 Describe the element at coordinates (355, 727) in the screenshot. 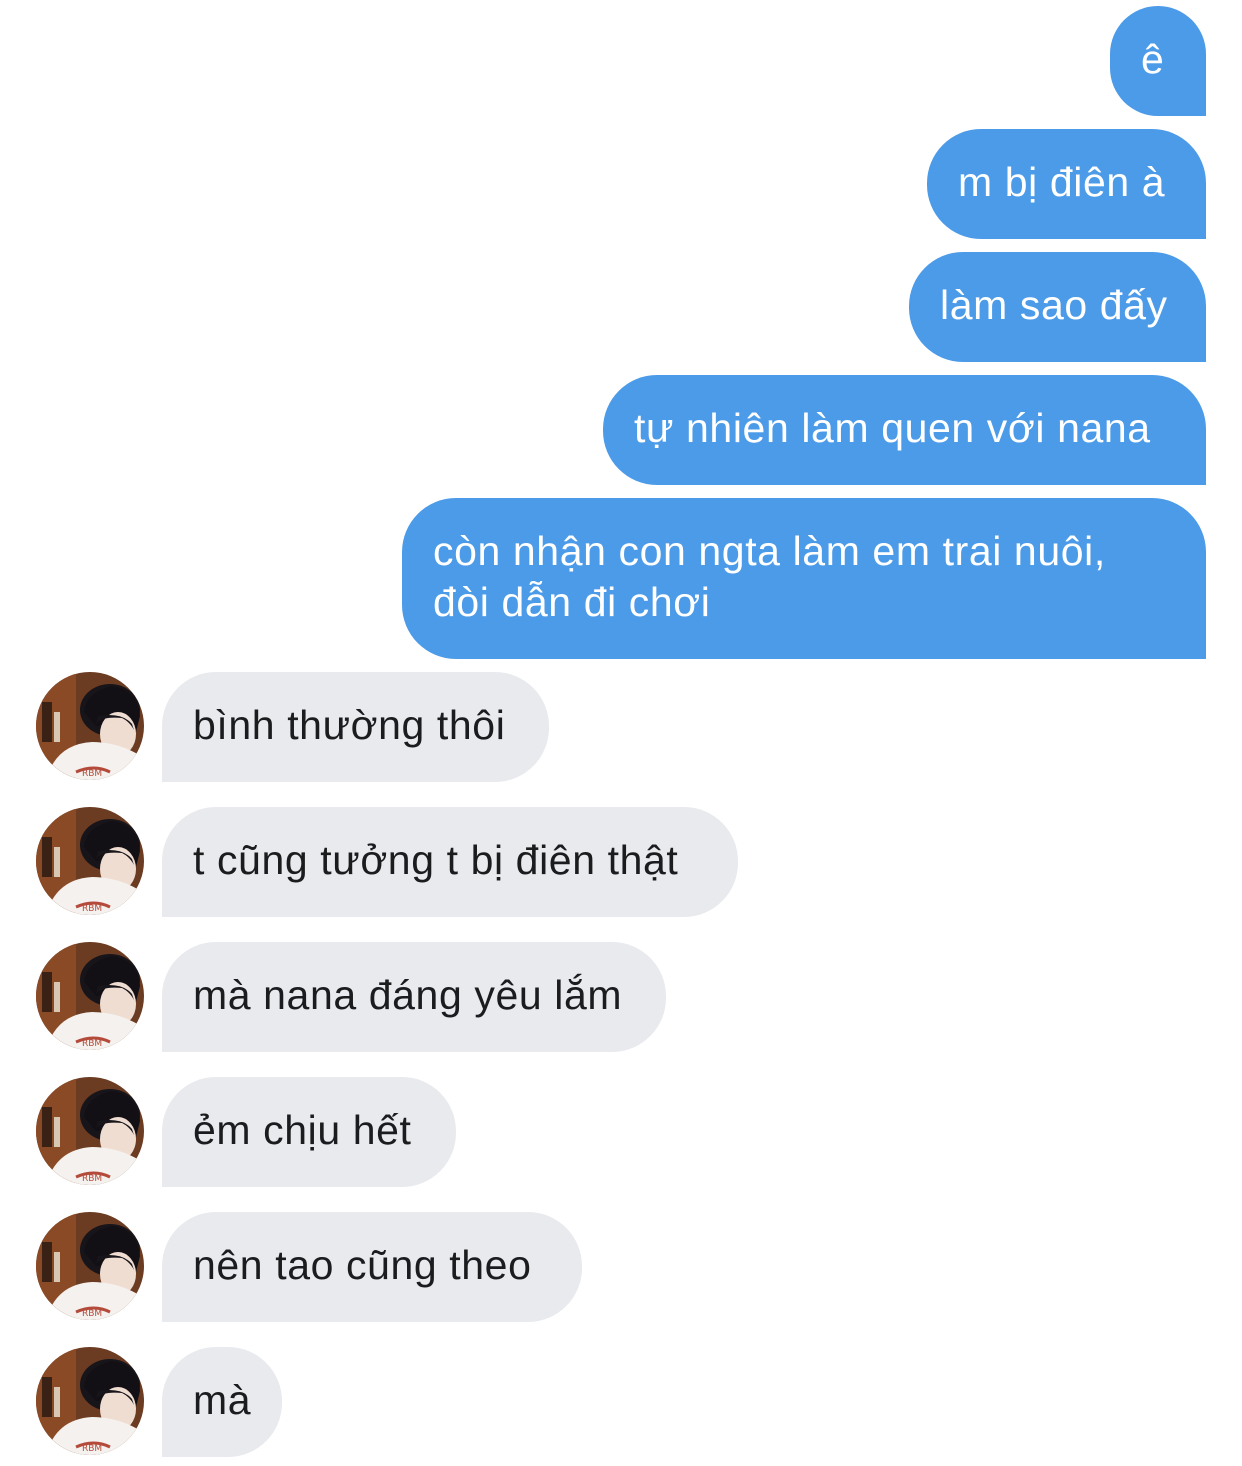

I see `incoming-message: bình thường thôi` at that location.